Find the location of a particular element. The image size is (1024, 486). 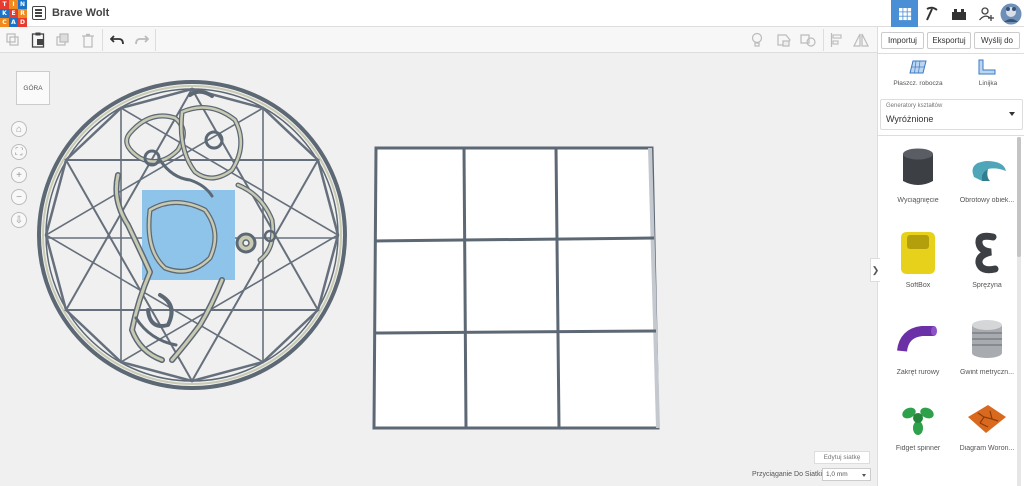

mirror-icon is located at coordinates (861, 40).